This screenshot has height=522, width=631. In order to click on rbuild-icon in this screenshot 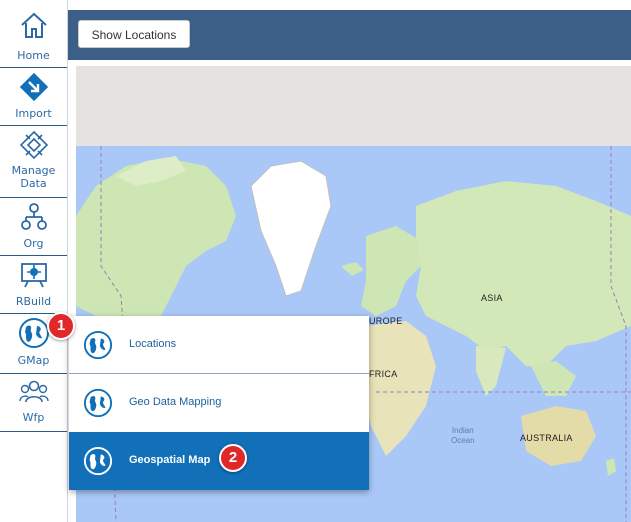, I will do `click(33, 275)`.